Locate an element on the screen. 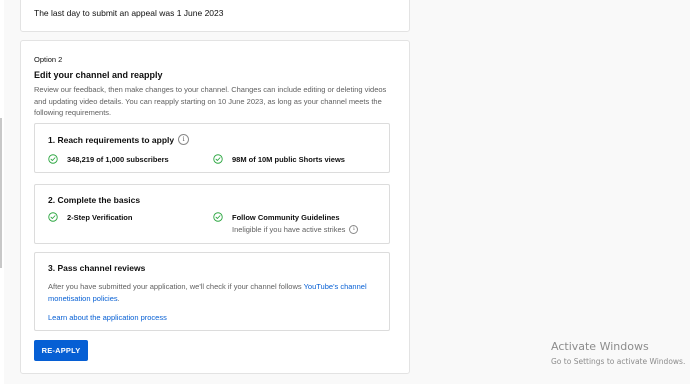 This screenshot has width=690, height=384. guidelines-text: Follow Community Guidelines is located at coordinates (286, 217).